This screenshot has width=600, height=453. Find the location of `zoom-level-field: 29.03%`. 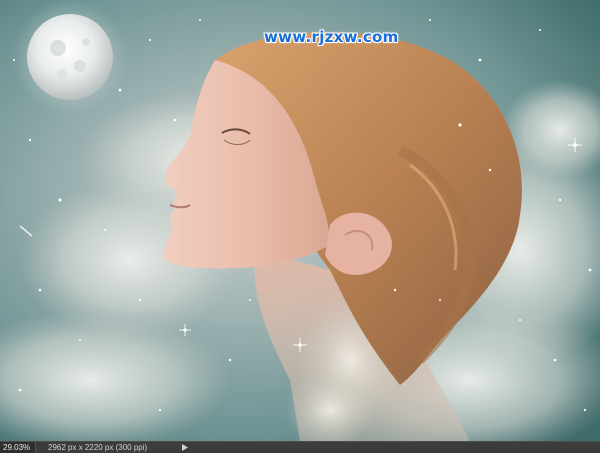

zoom-level-field: 29.03% is located at coordinates (18, 447).